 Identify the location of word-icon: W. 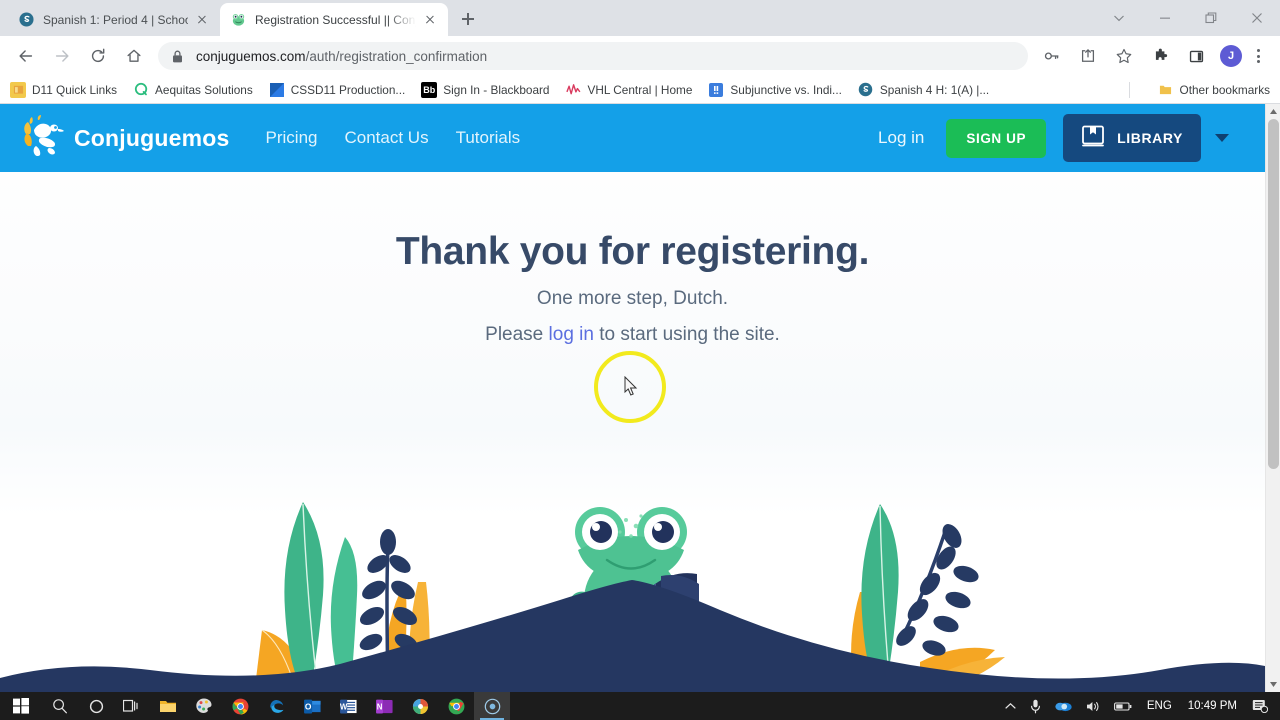
(348, 706).